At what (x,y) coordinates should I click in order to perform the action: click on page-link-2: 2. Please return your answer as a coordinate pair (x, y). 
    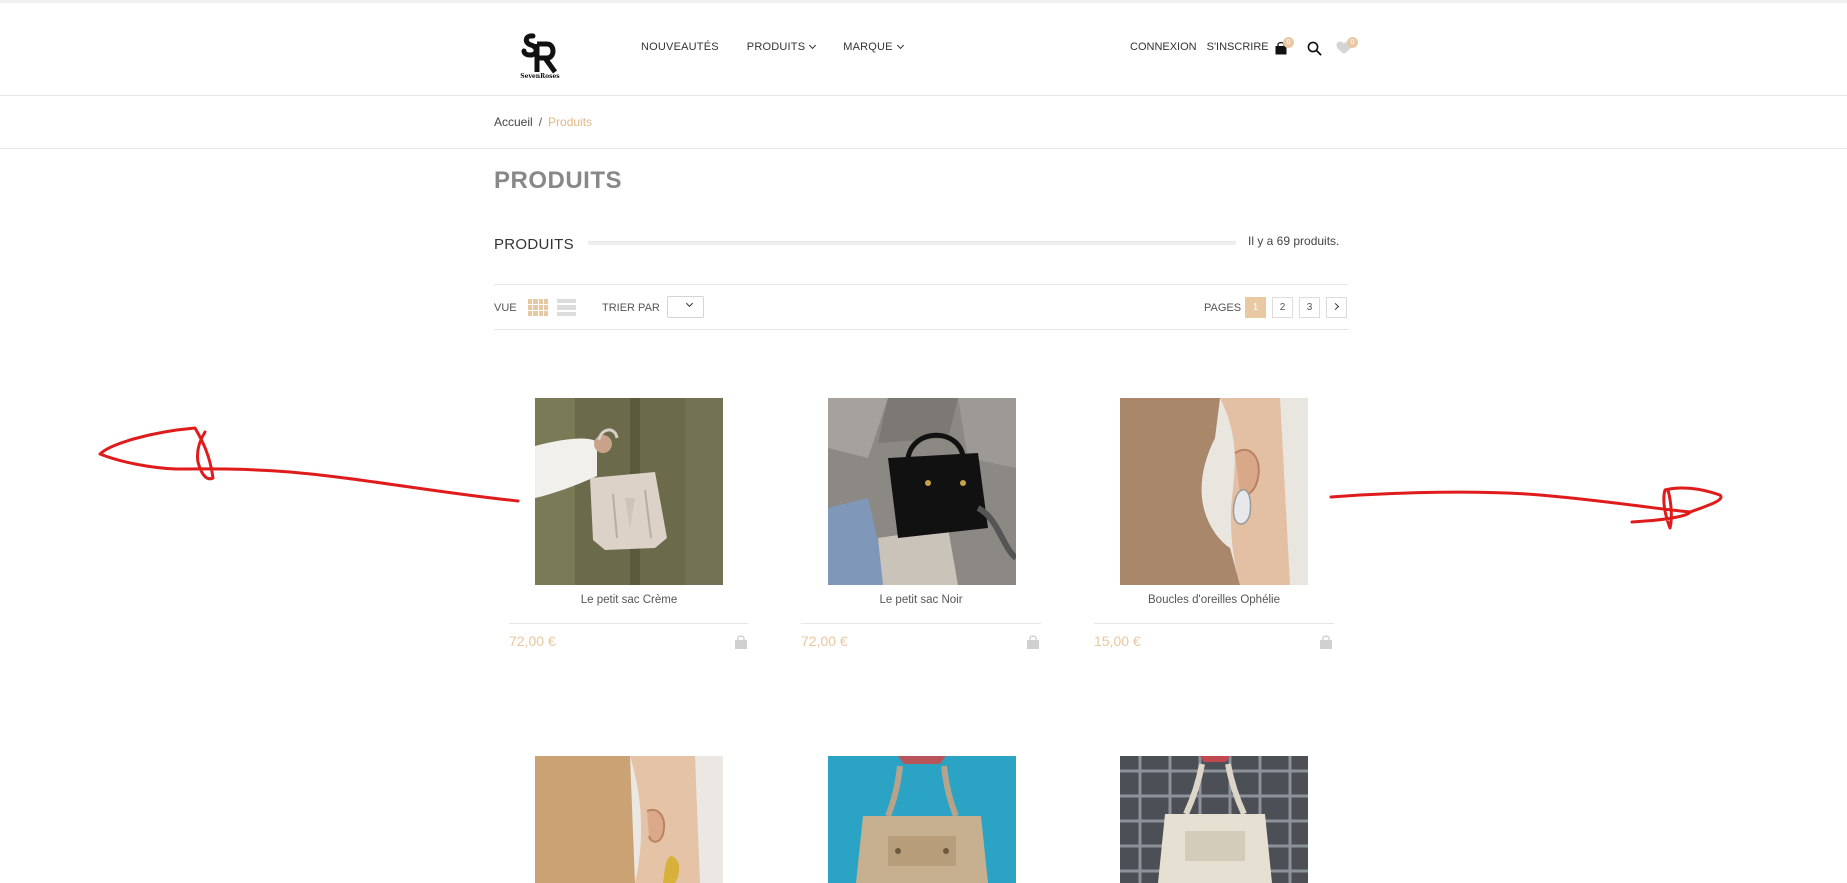
    Looking at the image, I should click on (1282, 307).